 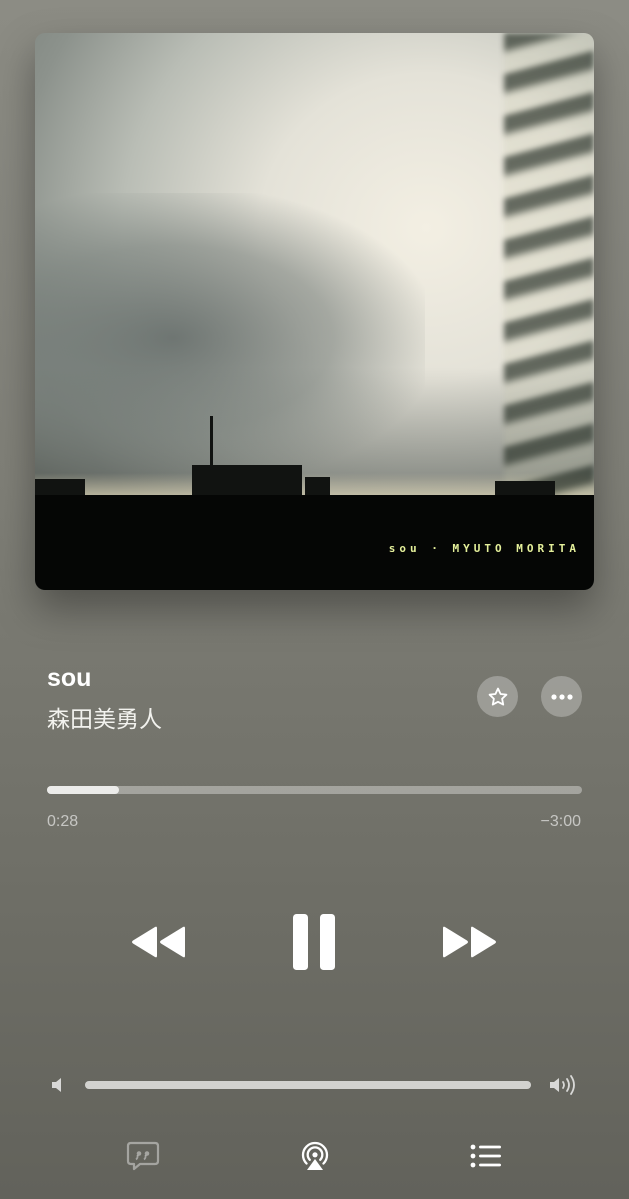 I want to click on album-artwork-text: sou · MYUTO MORITA, so click(x=484, y=548).